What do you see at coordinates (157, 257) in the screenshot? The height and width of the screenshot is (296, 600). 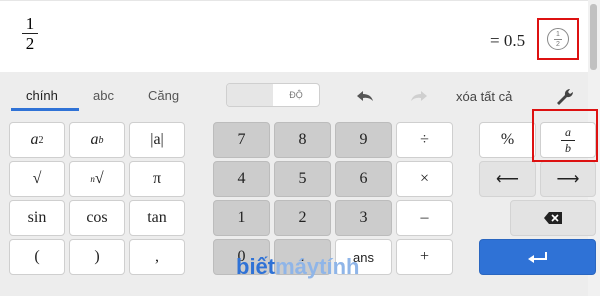 I see `comma-key: ,` at bounding box center [157, 257].